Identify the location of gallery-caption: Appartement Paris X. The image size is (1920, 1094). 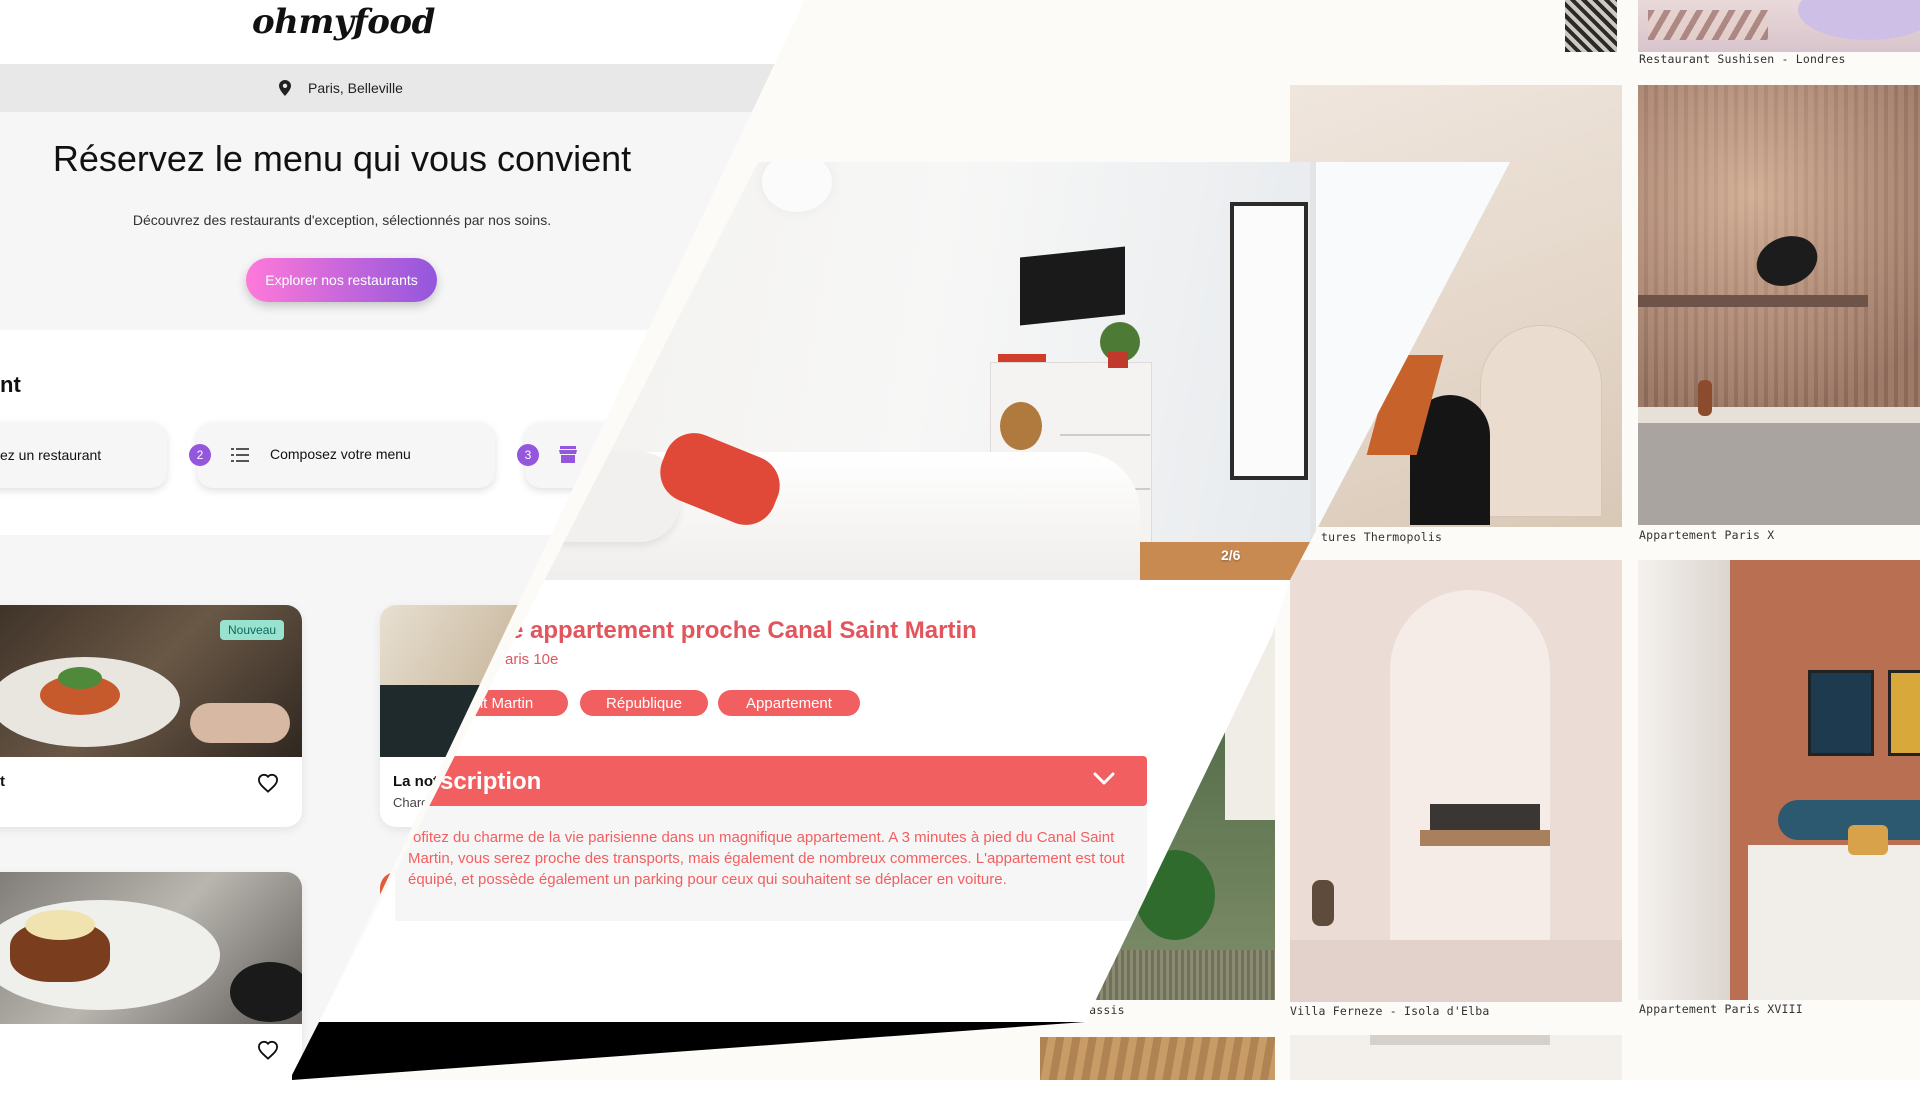
(1707, 535).